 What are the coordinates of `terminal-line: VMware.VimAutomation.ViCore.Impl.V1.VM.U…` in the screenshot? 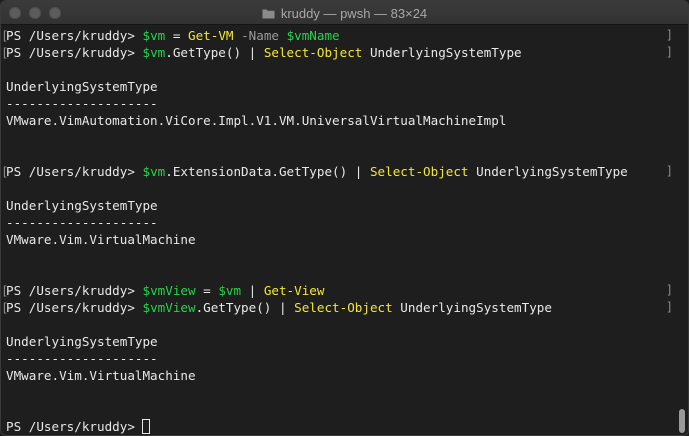 It's located at (344, 120).